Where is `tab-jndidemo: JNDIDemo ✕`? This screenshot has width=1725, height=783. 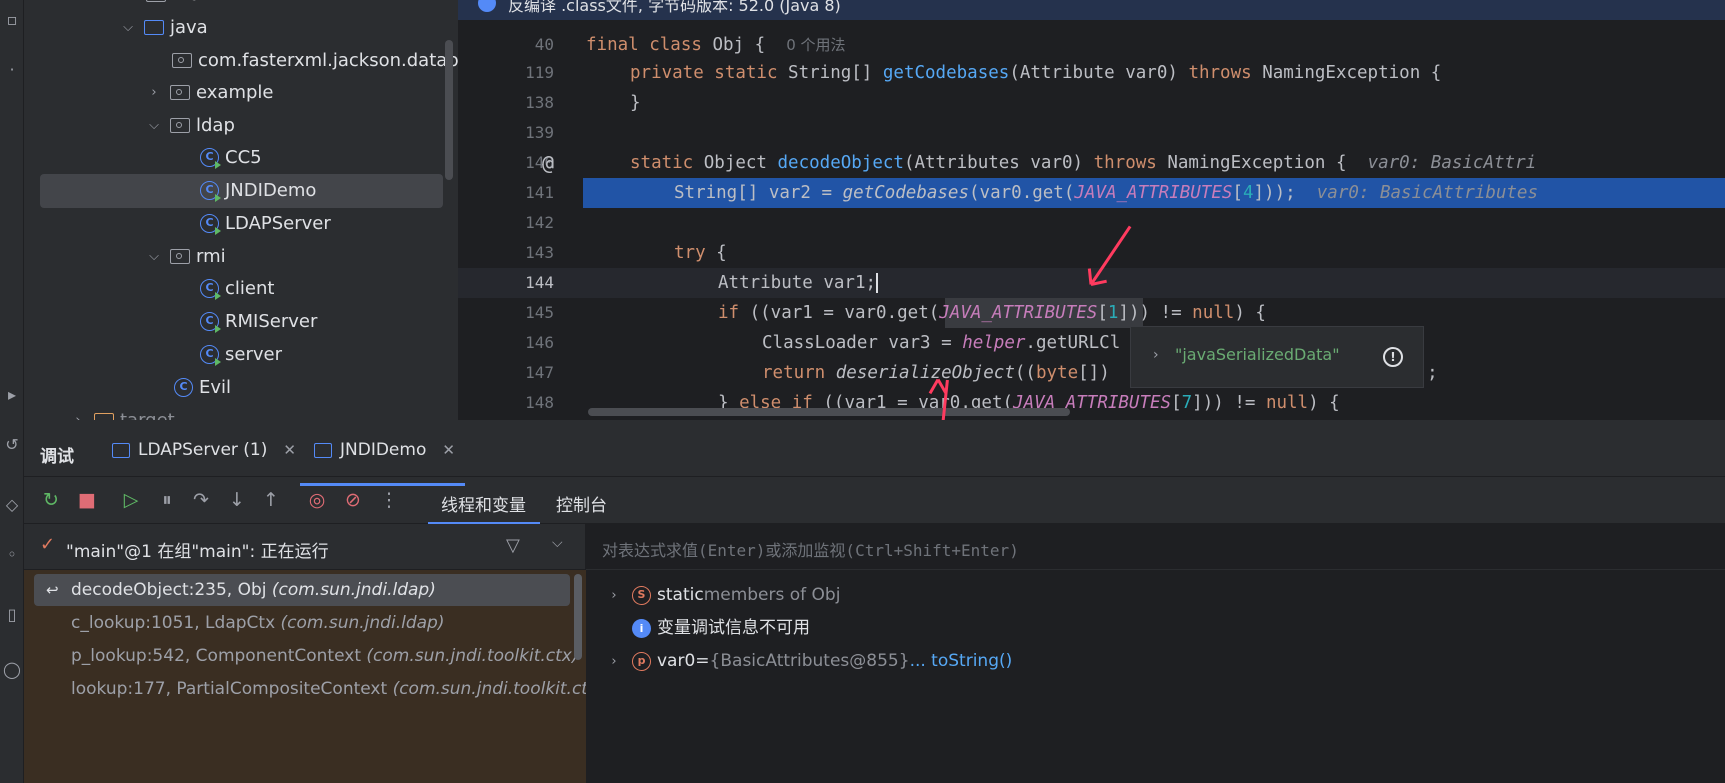
tab-jndidemo: JNDIDemo ✕ is located at coordinates (384, 450).